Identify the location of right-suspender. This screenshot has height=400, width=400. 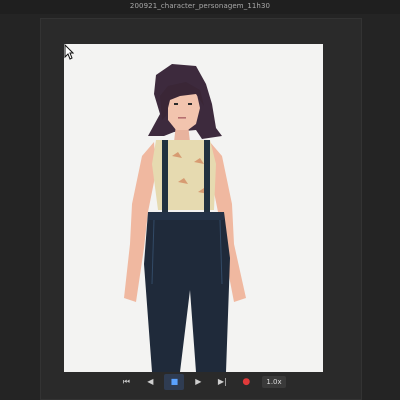
(207, 176).